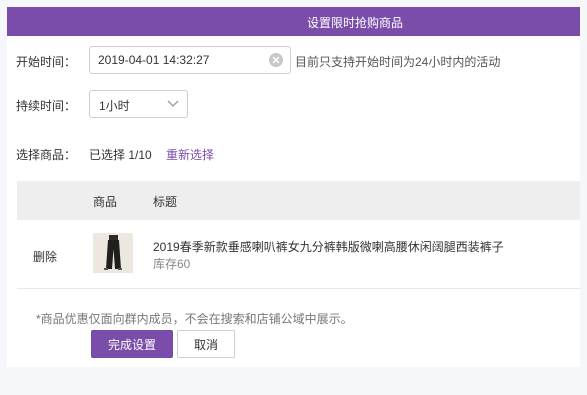 This screenshot has width=587, height=395. Describe the element at coordinates (45, 256) in the screenshot. I see `delete-button: 删除` at that location.